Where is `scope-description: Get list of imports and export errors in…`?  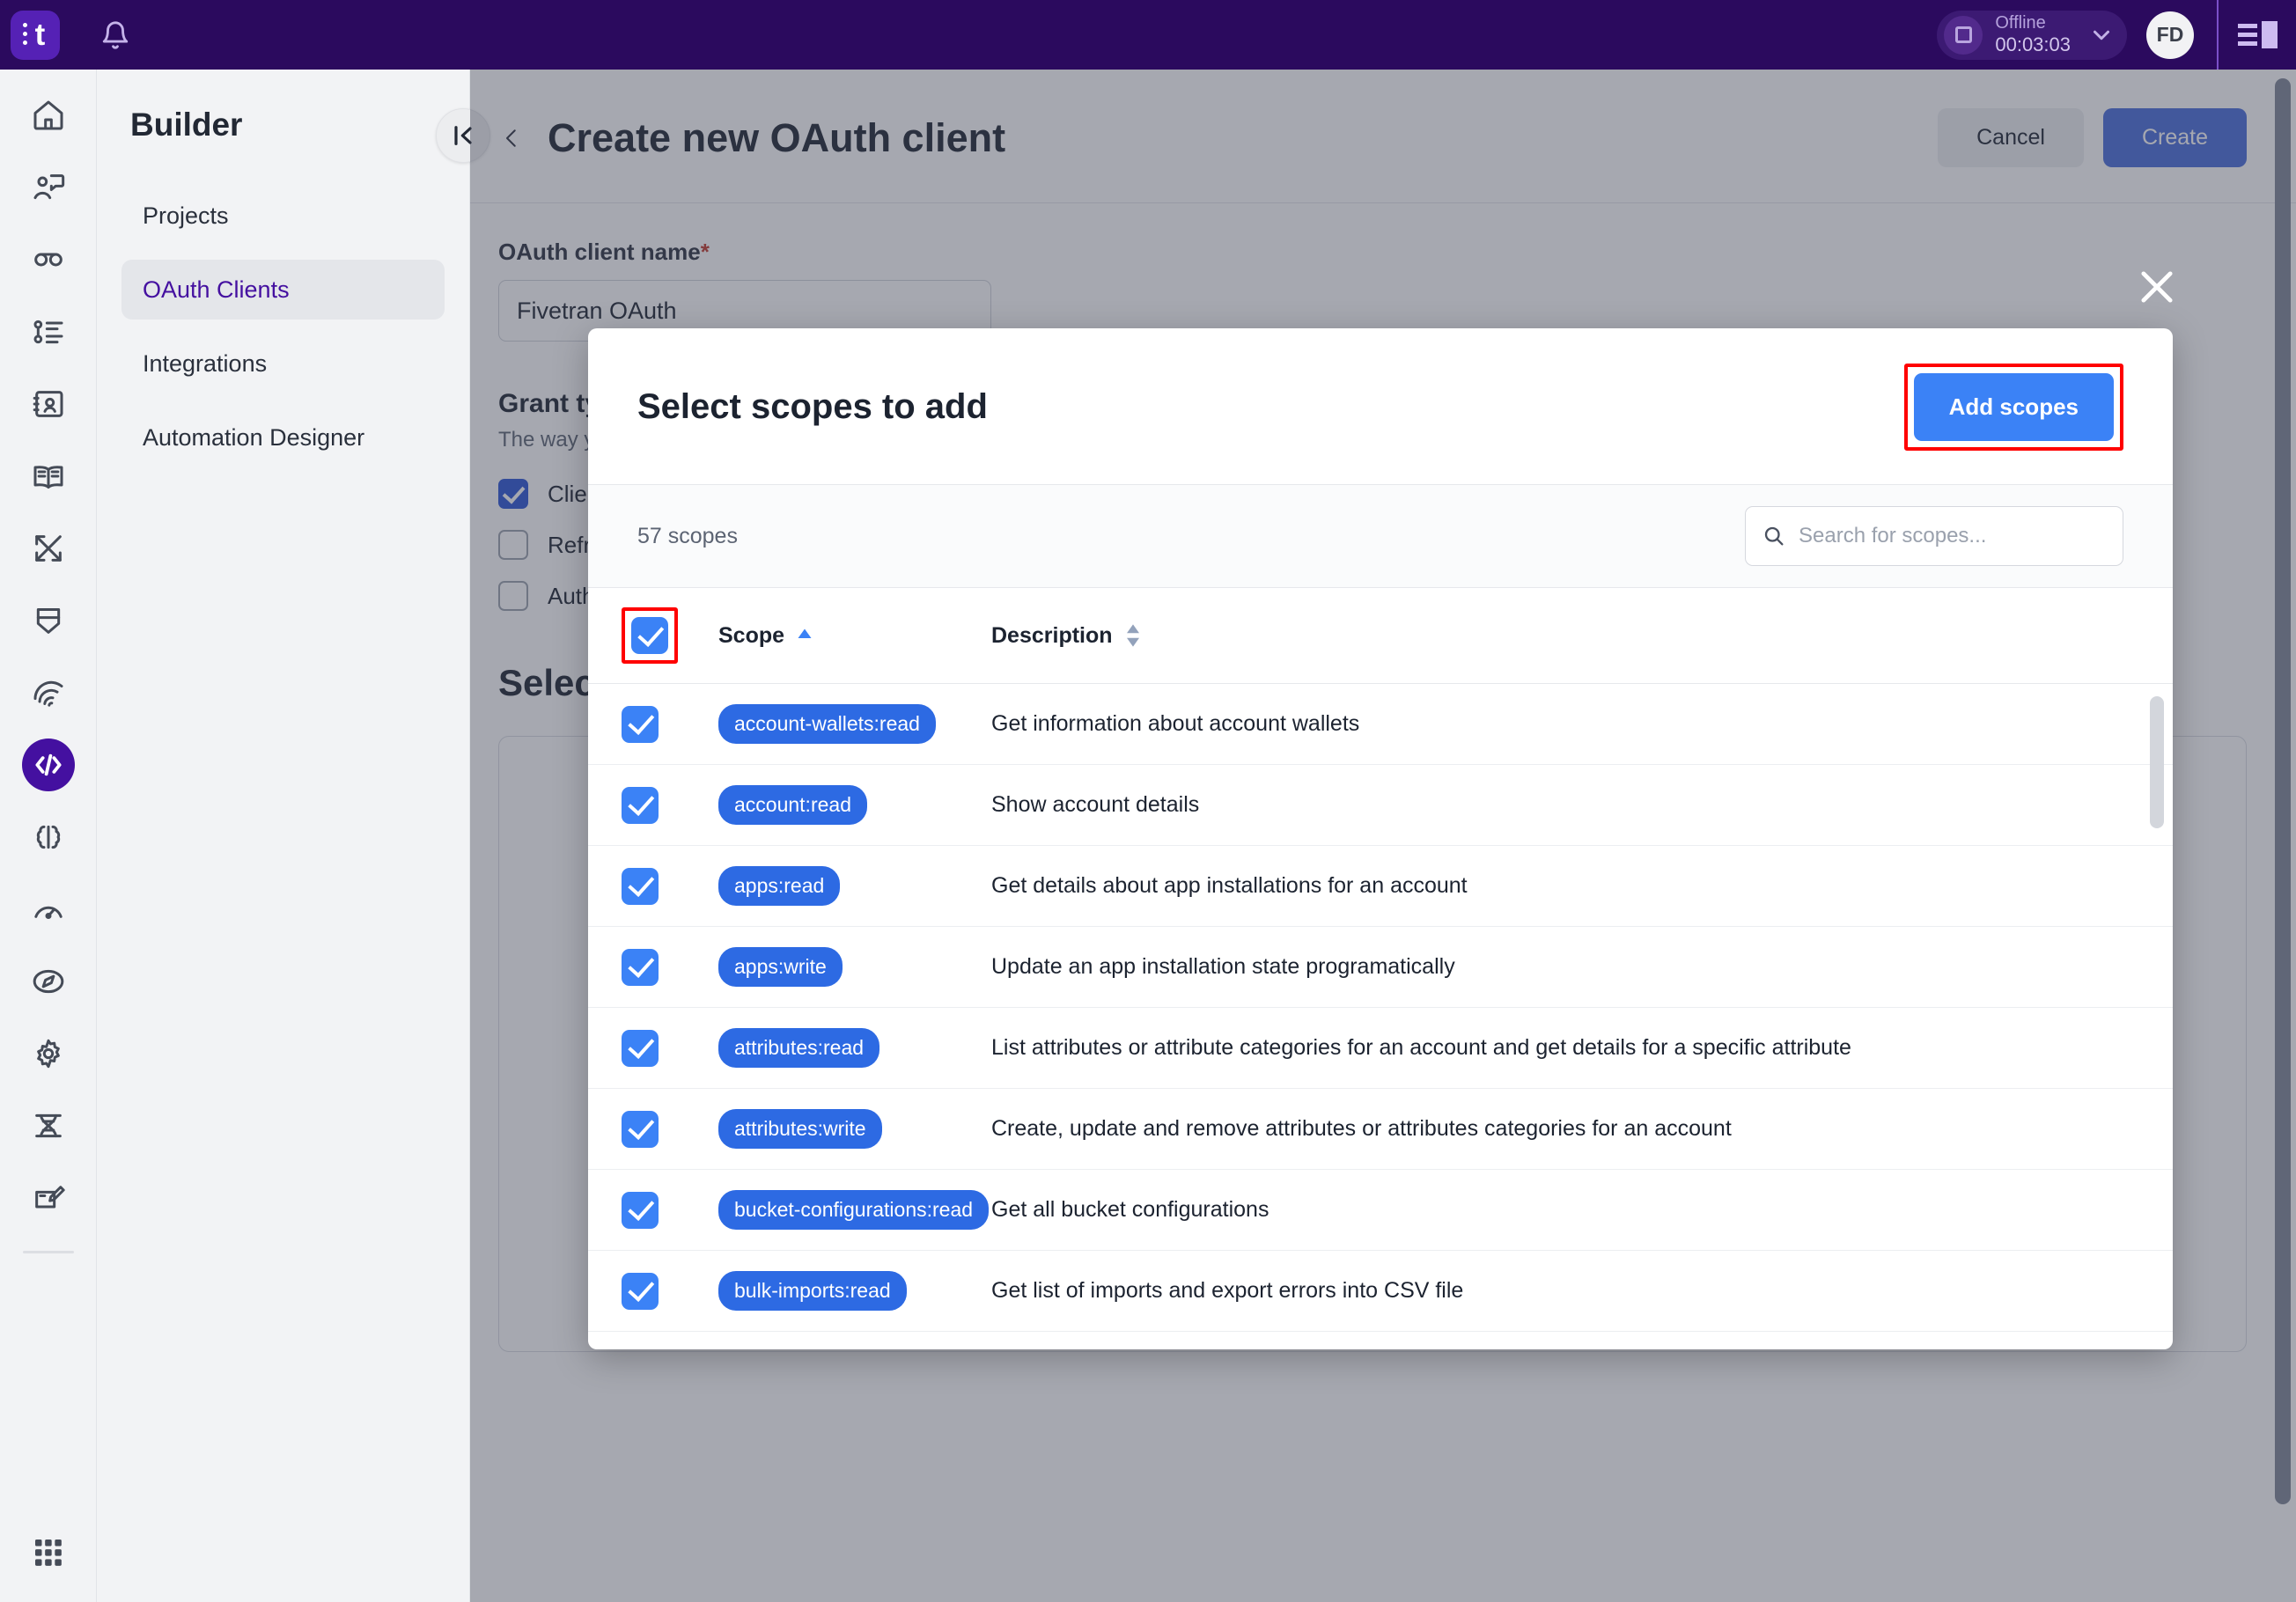 scope-description: Get list of imports and export errors in… is located at coordinates (1227, 1291).